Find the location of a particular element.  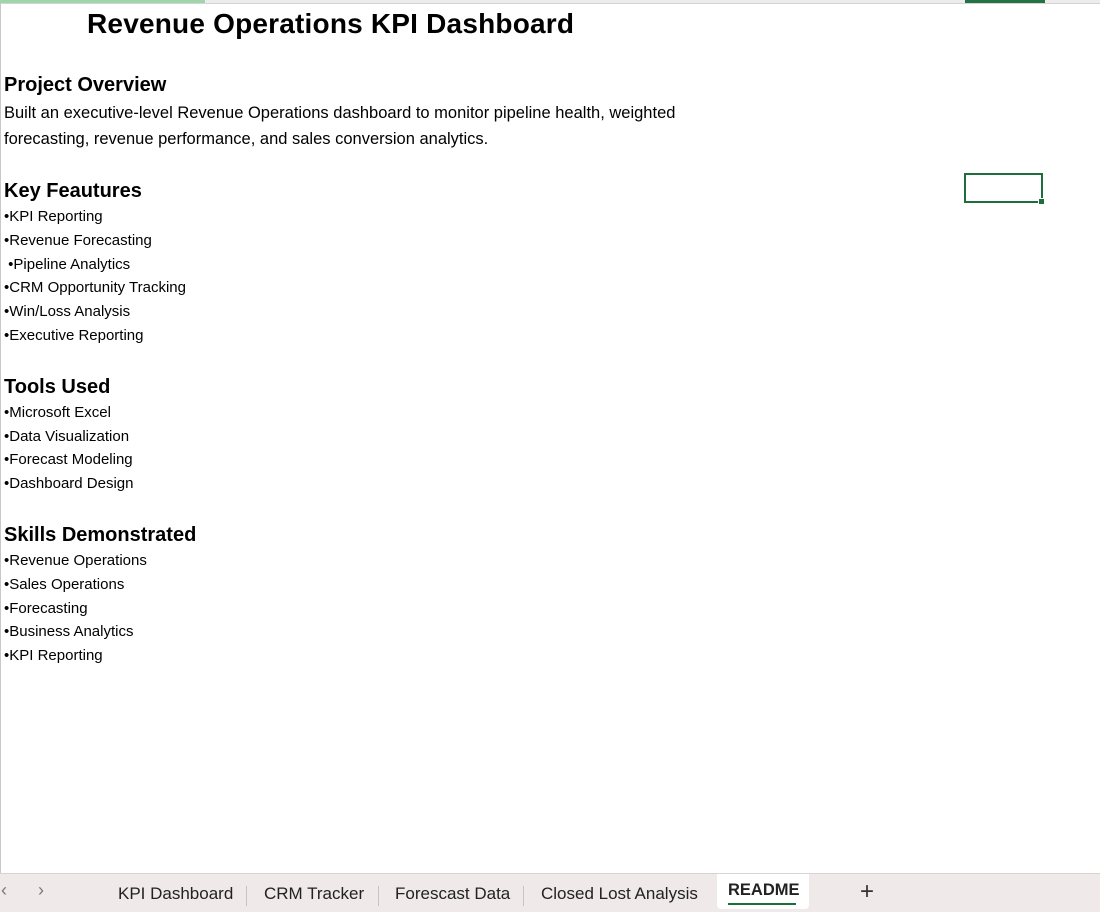

tab-kpi-dashboard: KPI Dashboard is located at coordinates (175, 894).